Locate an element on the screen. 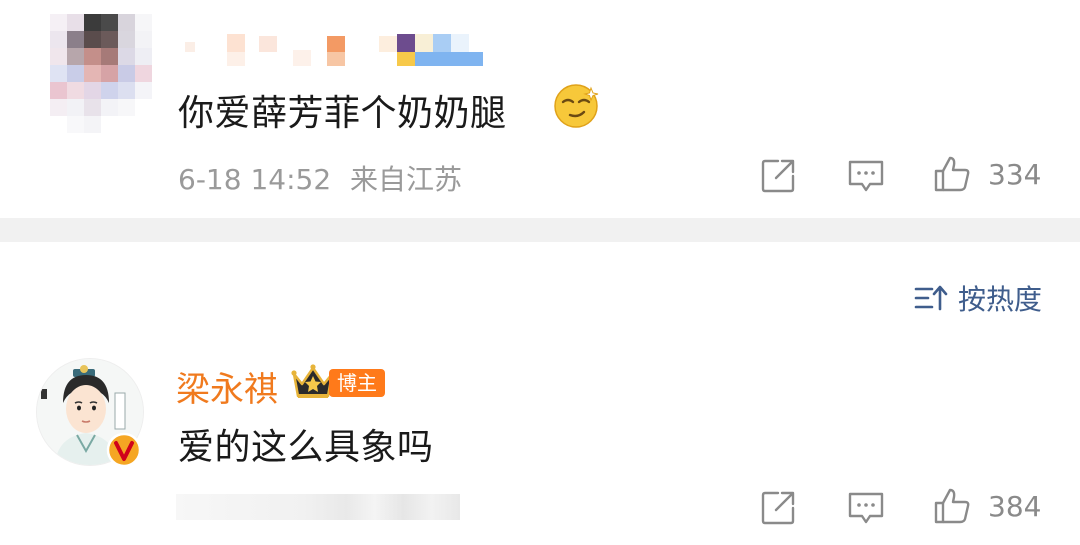  sort-by-hot-button: 按热度 is located at coordinates (978, 298).